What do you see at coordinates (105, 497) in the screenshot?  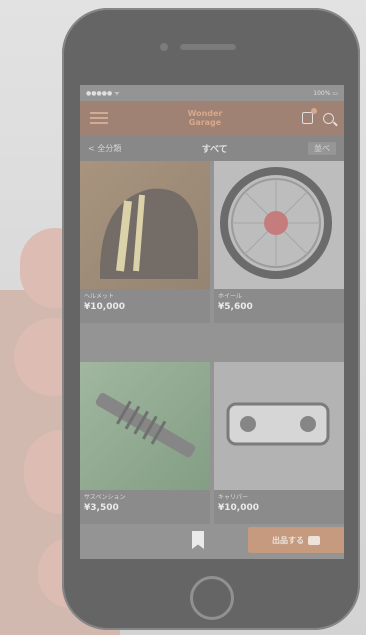 I see `product-name: サスペンション` at bounding box center [105, 497].